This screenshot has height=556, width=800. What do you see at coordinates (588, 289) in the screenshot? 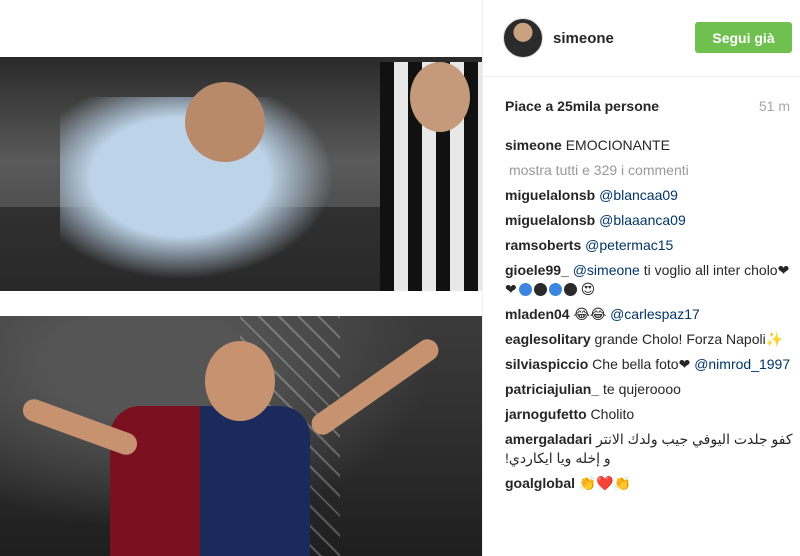
I see `heart-eyes-icon: 😍` at bounding box center [588, 289].